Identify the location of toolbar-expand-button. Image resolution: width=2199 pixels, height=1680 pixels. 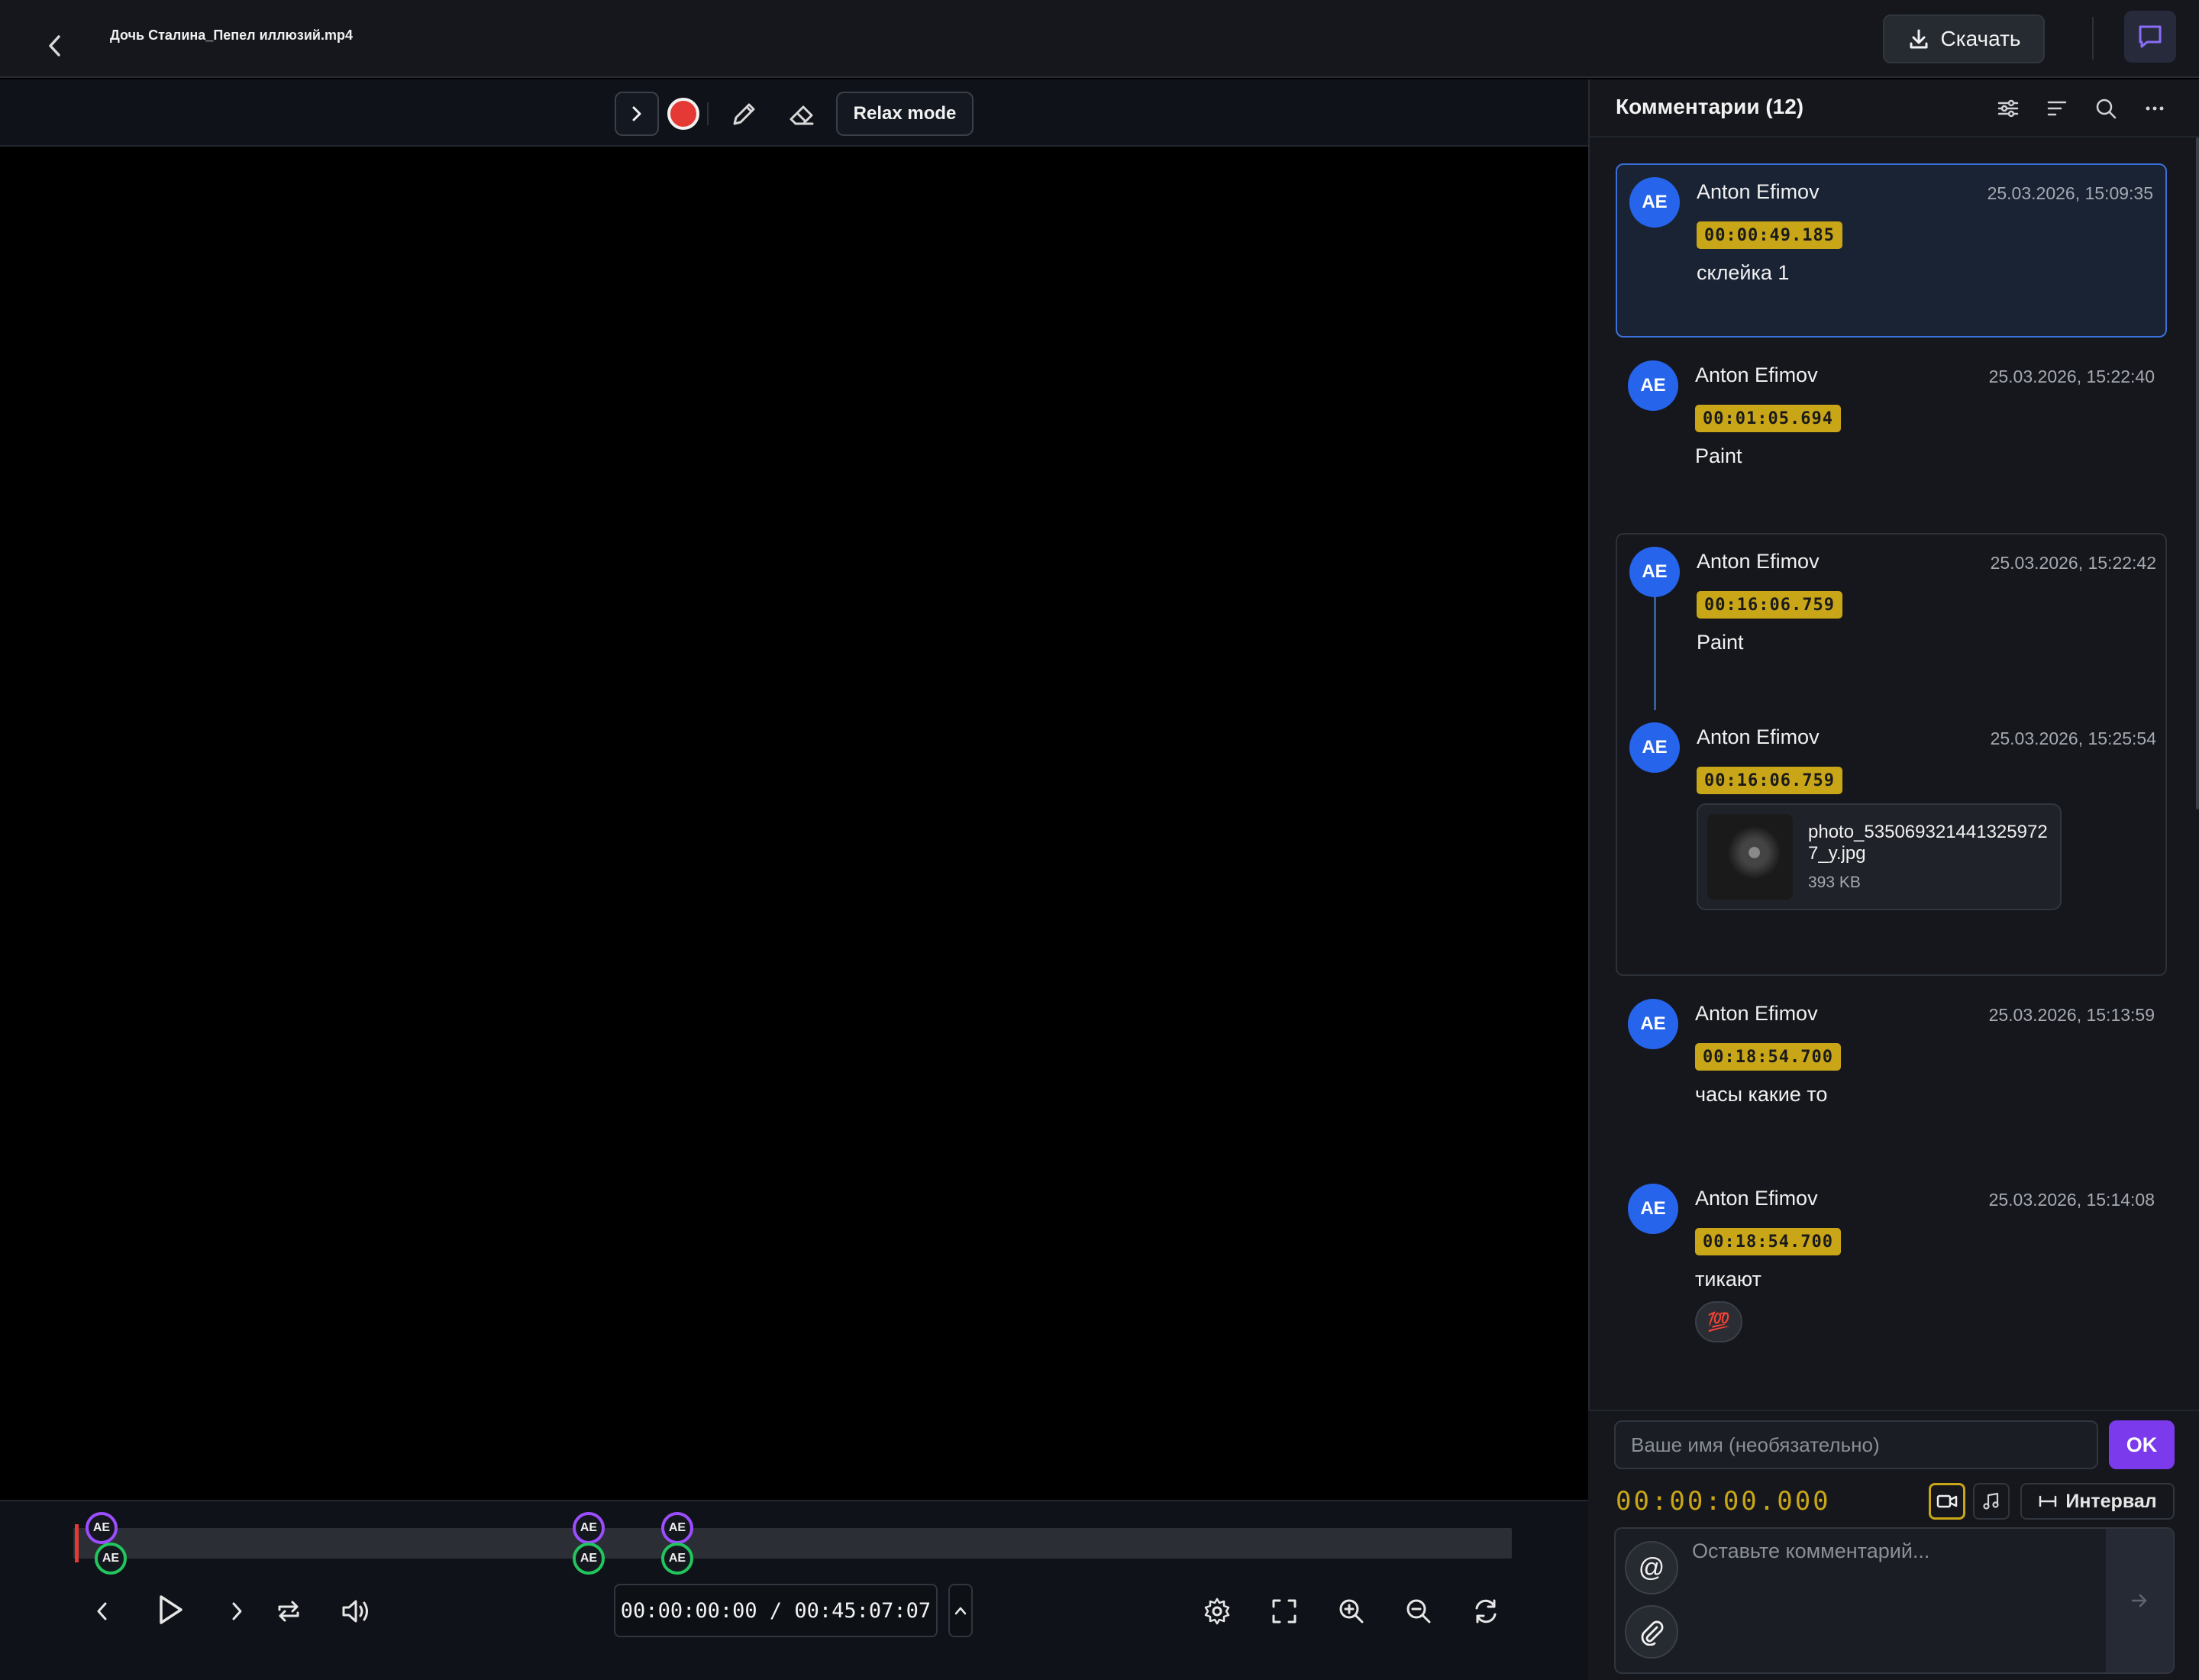
(637, 114).